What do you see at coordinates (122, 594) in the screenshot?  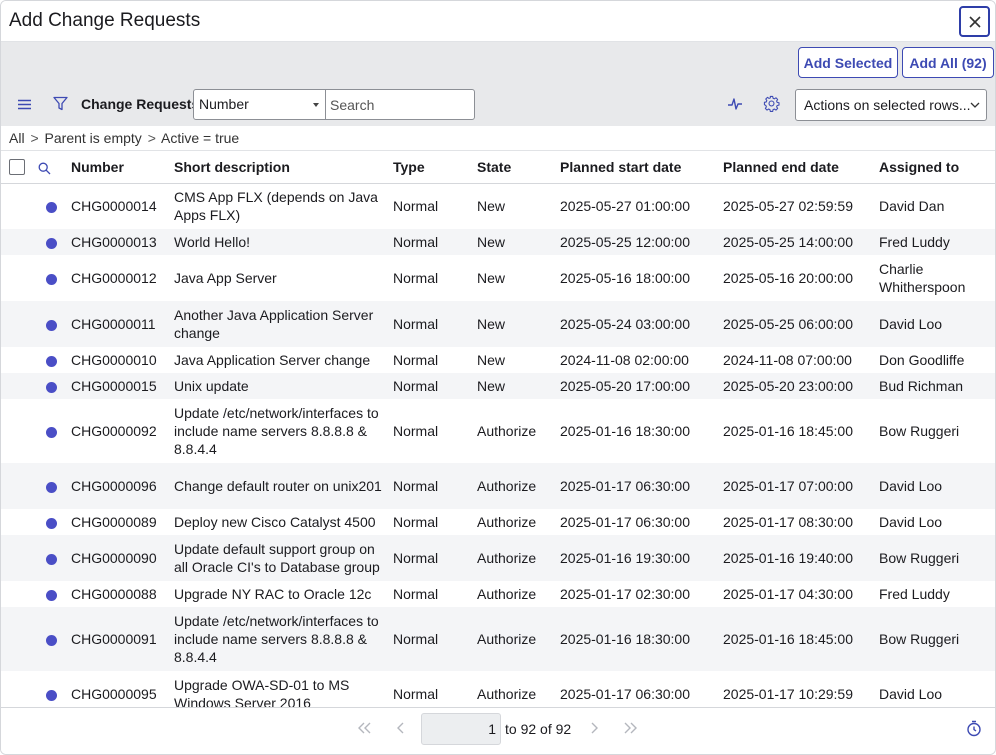 I see `cell-number: CHG0000088` at bounding box center [122, 594].